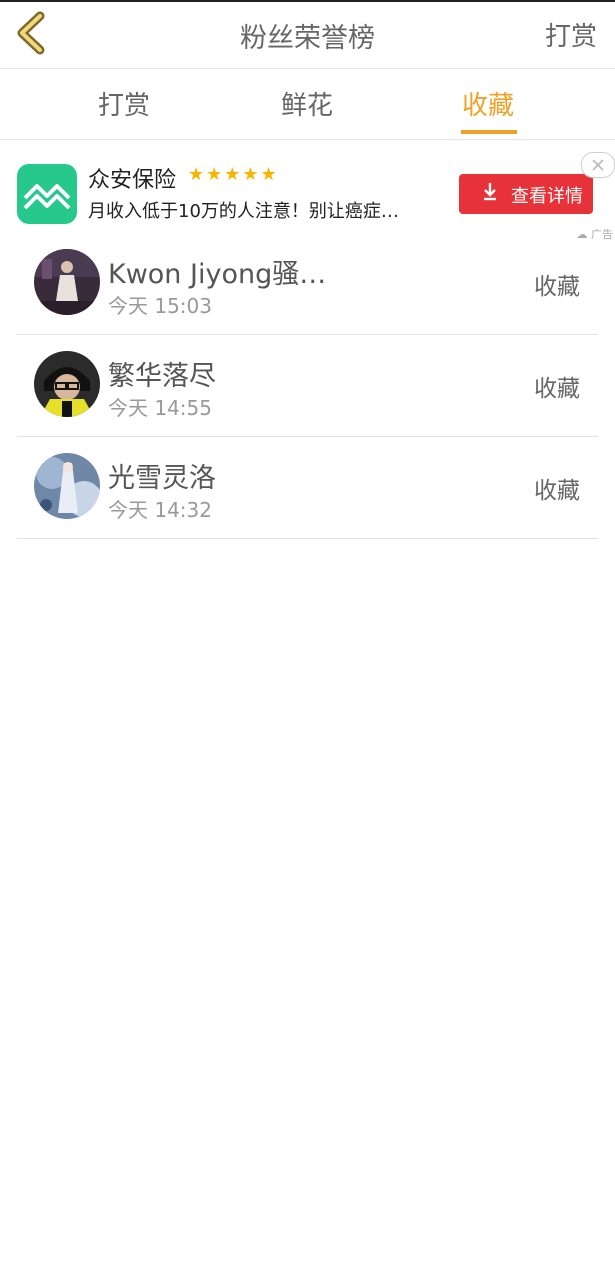 The image size is (615, 1280). Describe the element at coordinates (489, 132) in the screenshot. I see `active-tab-indicator` at that location.